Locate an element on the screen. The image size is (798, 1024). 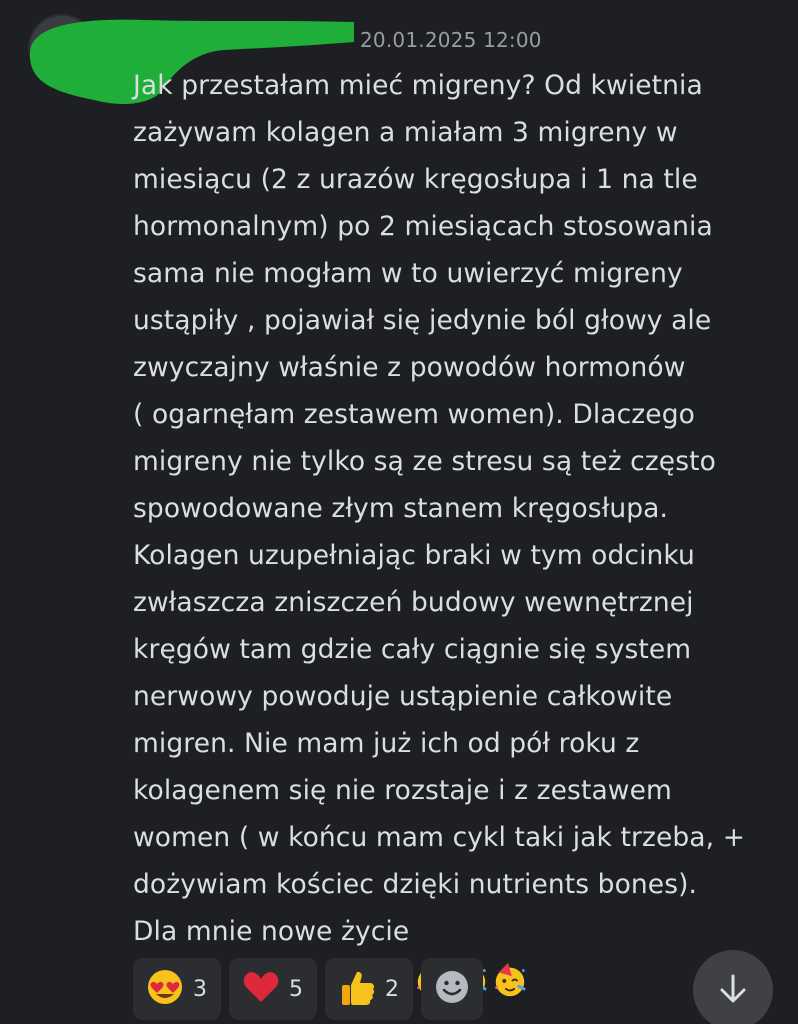
reaction-count: 3 is located at coordinates (200, 989).